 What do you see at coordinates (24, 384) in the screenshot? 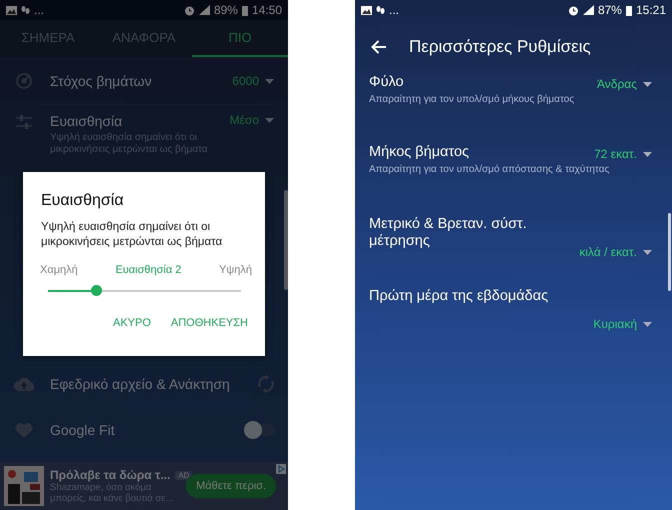
I see `cloud-upload-icon` at bounding box center [24, 384].